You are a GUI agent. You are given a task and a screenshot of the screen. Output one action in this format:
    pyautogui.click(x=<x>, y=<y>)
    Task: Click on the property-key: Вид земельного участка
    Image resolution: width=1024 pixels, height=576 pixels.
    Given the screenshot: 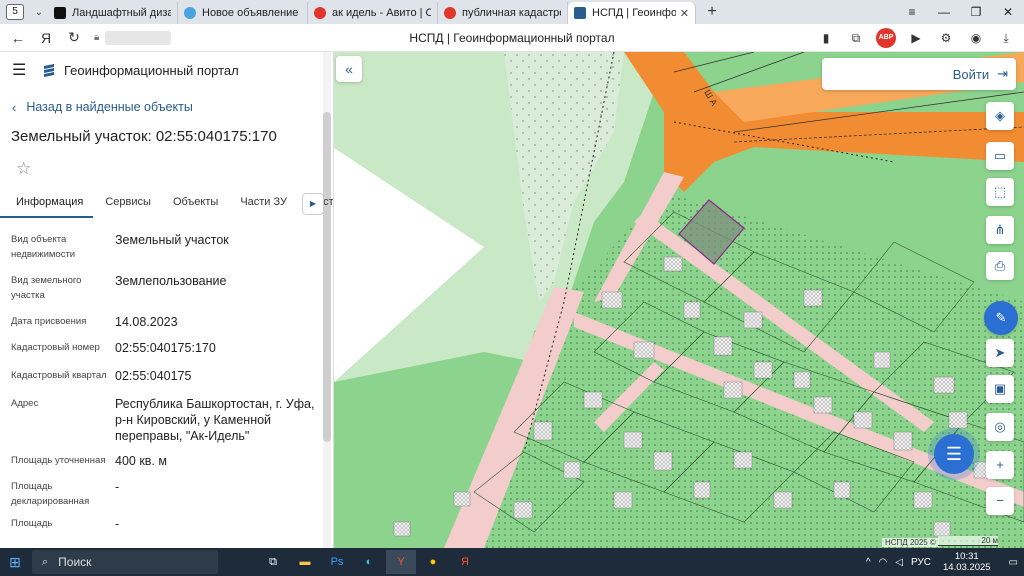 What is the action you would take?
    pyautogui.click(x=46, y=288)
    